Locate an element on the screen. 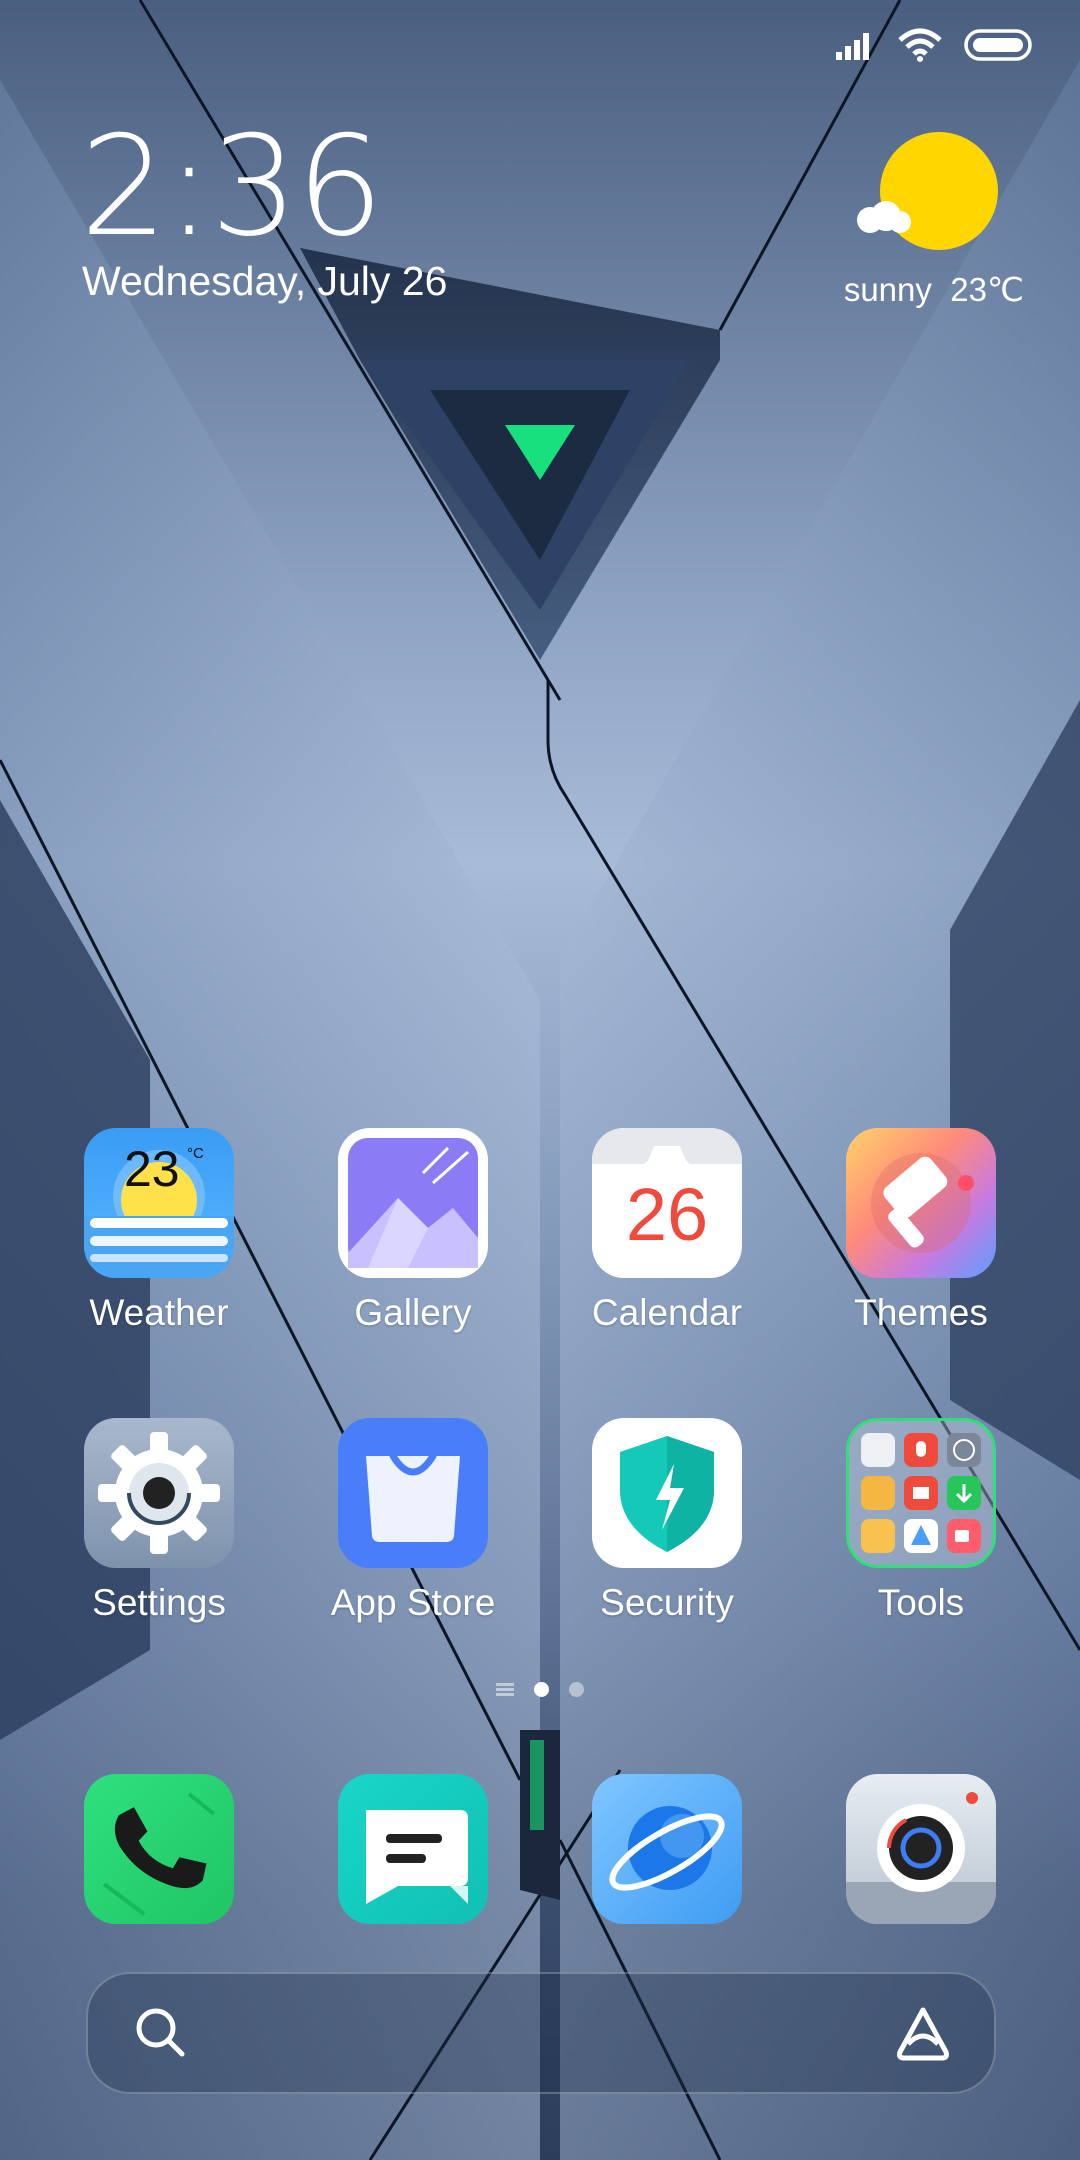 The image size is (1080, 2160). weather-app-unit: °C is located at coordinates (195, 1153).